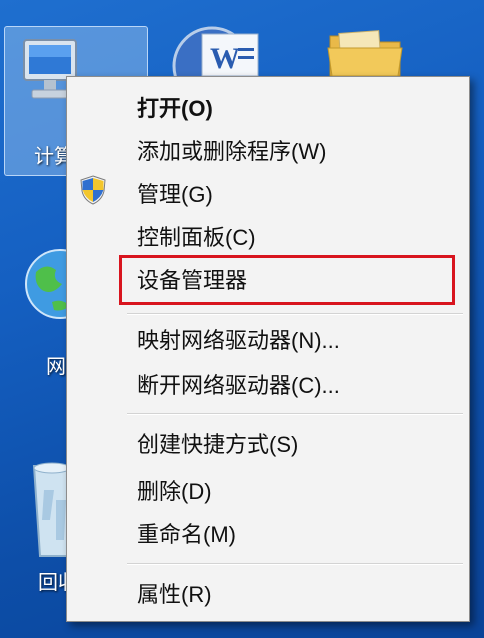 The height and width of the screenshot is (638, 484). Describe the element at coordinates (268, 235) in the screenshot. I see `menu-item-control-panel: 控制面板(C)` at that location.